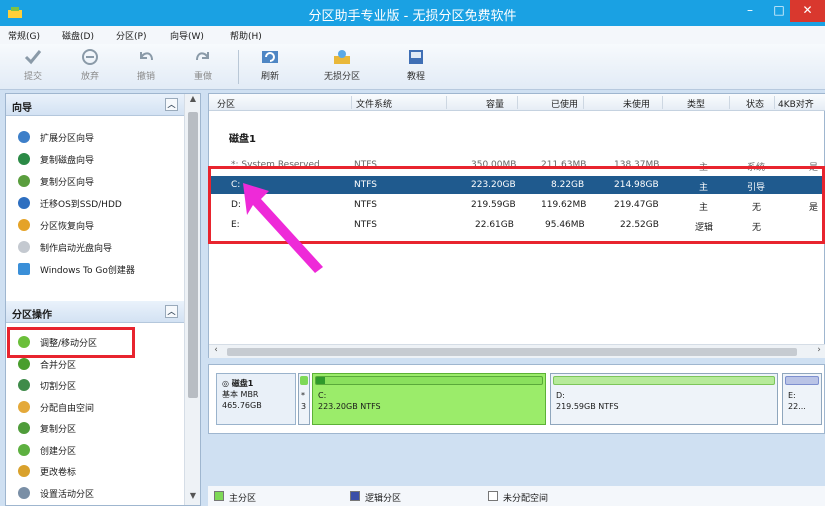 Image resolution: width=825 pixels, height=506 pixels. I want to click on redo-button: 重做, so click(203, 65).